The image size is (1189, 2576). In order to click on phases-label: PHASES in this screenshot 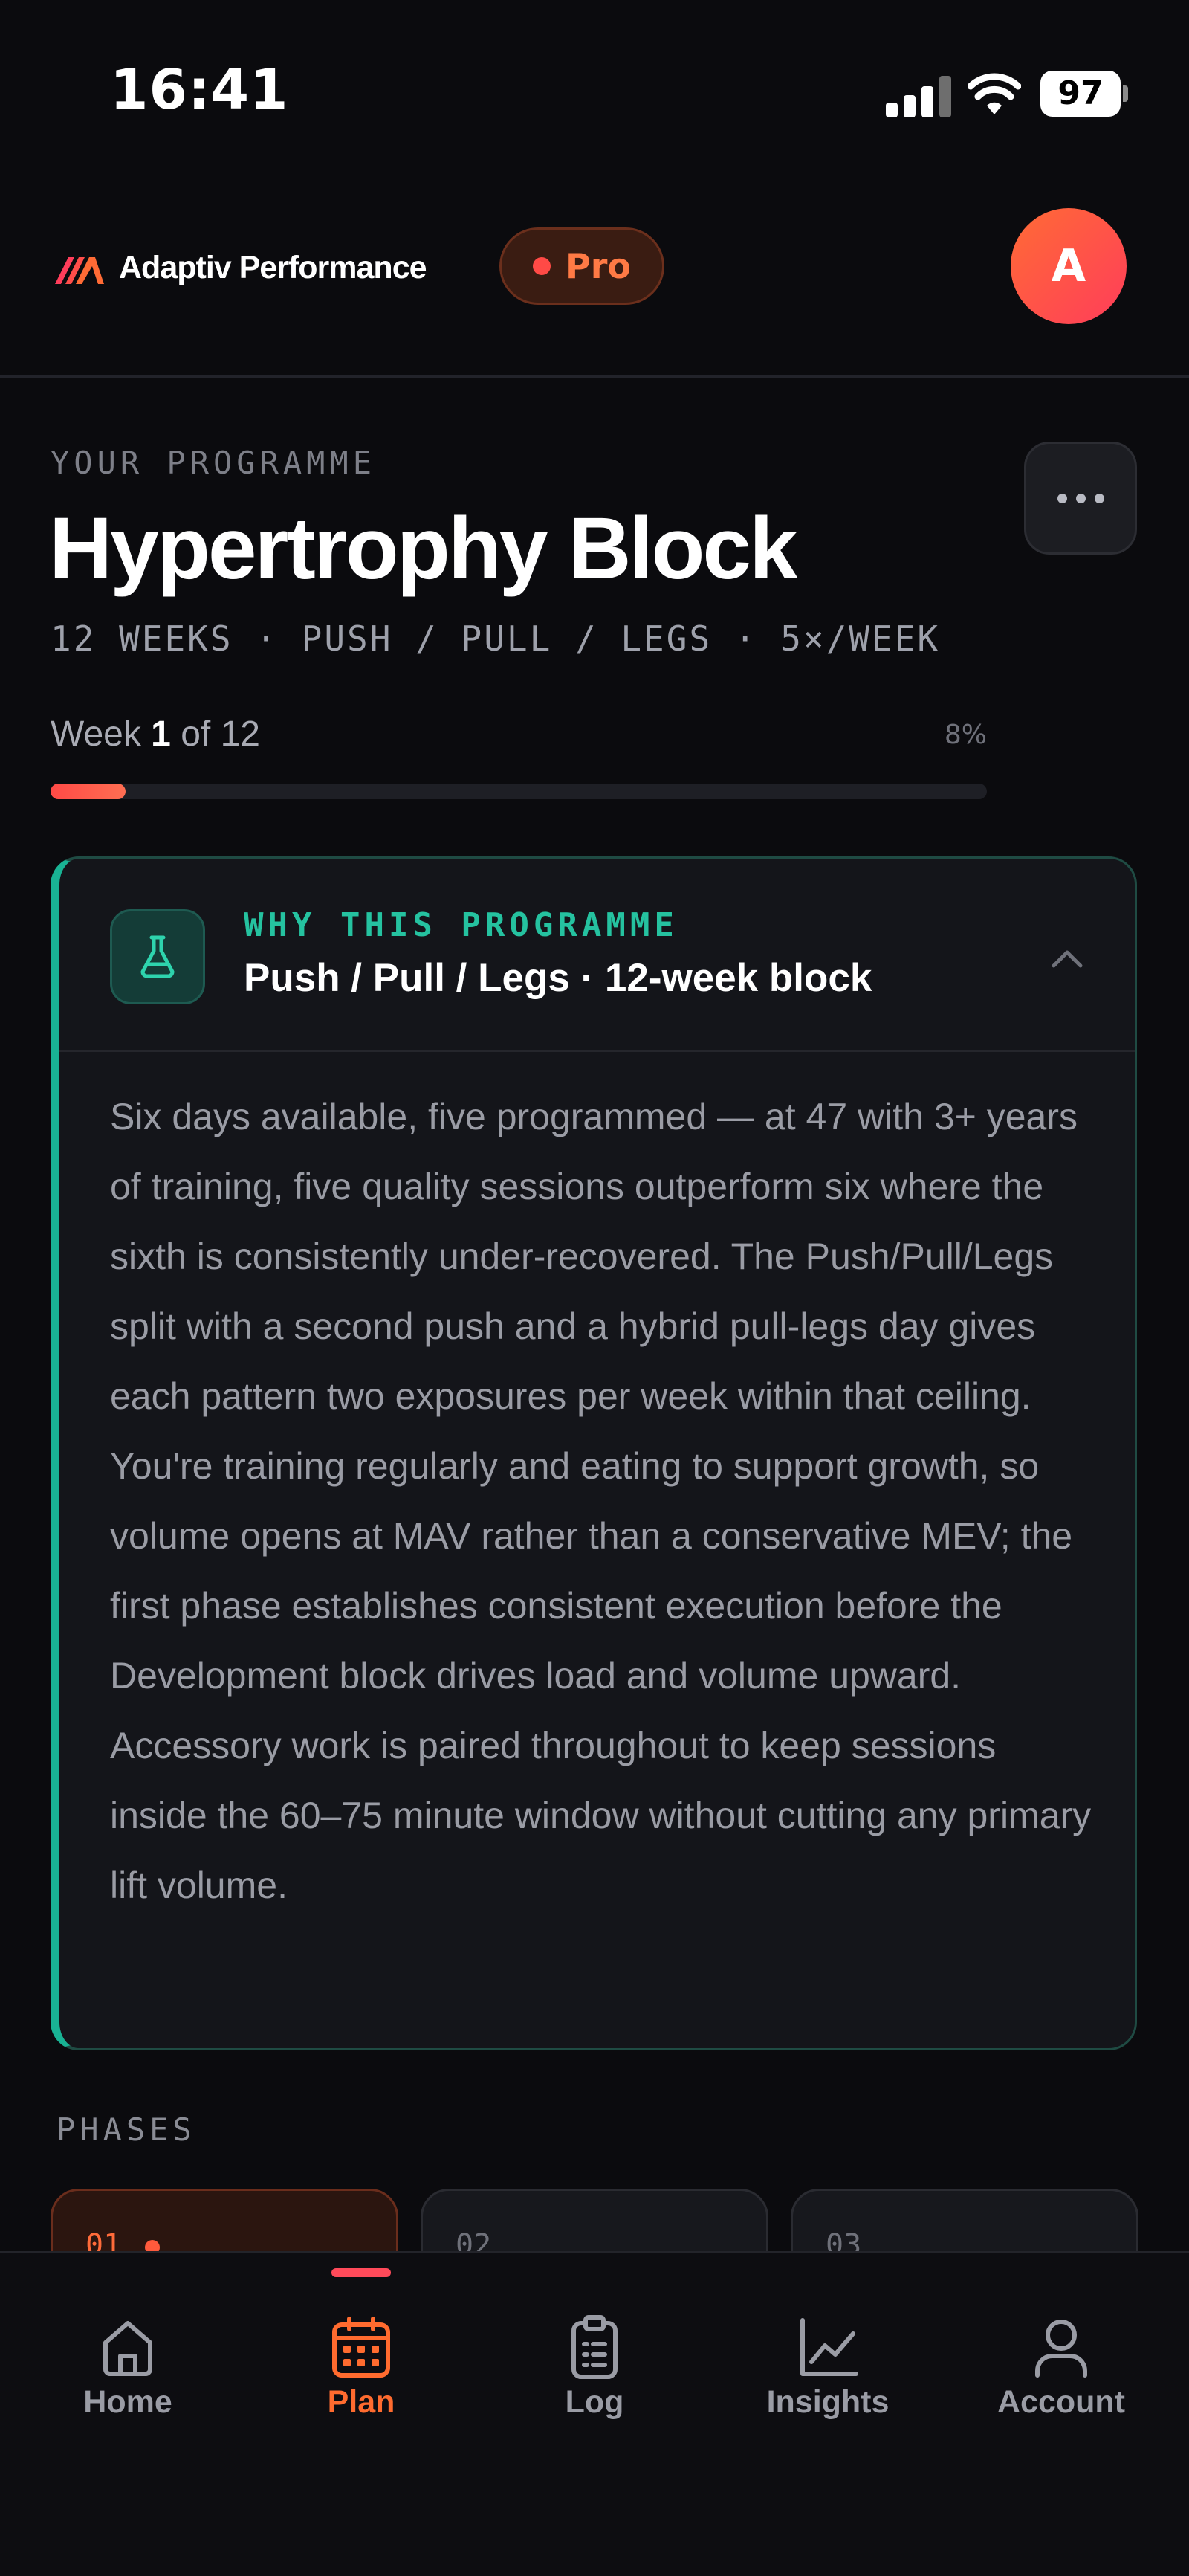, I will do `click(126, 2129)`.